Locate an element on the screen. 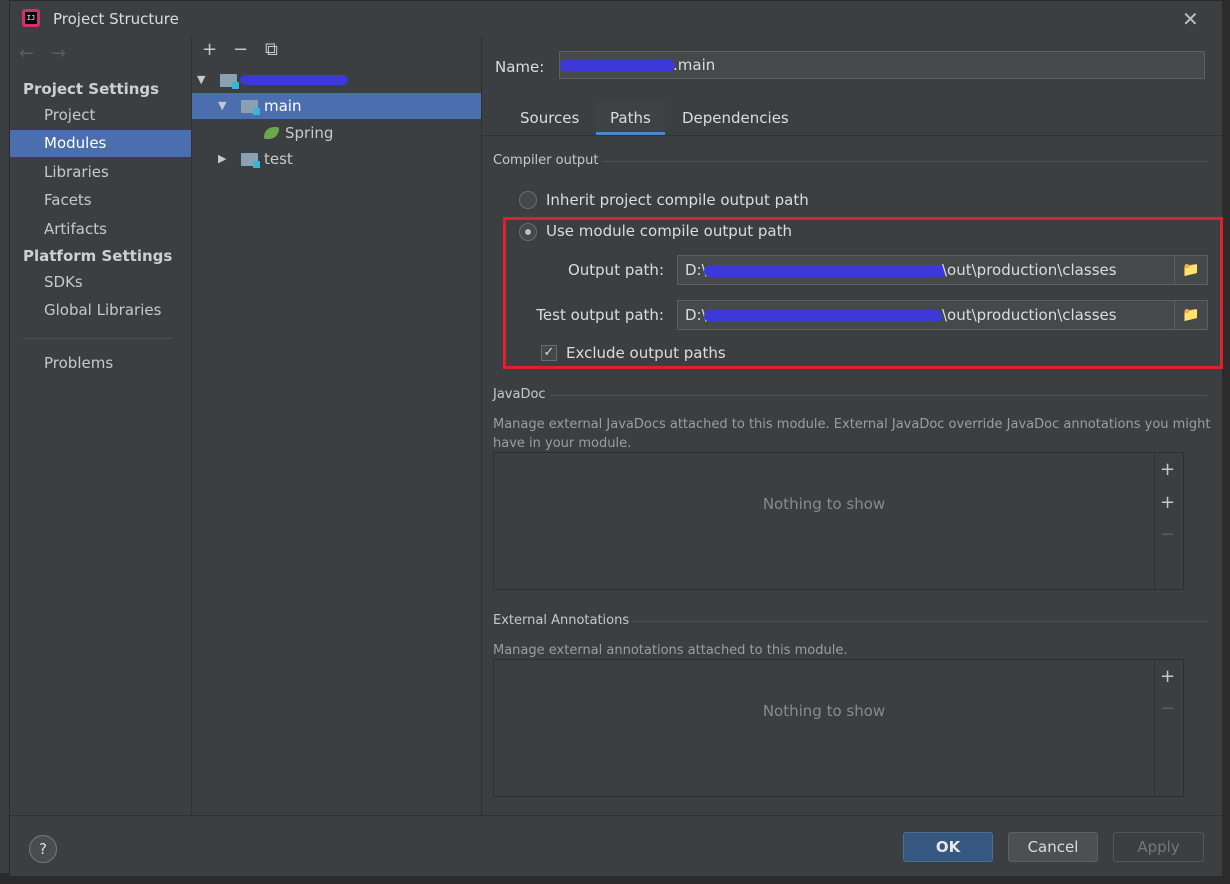 The height and width of the screenshot is (884, 1230). annotations-list-toolbar: + − is located at coordinates (1168, 728).